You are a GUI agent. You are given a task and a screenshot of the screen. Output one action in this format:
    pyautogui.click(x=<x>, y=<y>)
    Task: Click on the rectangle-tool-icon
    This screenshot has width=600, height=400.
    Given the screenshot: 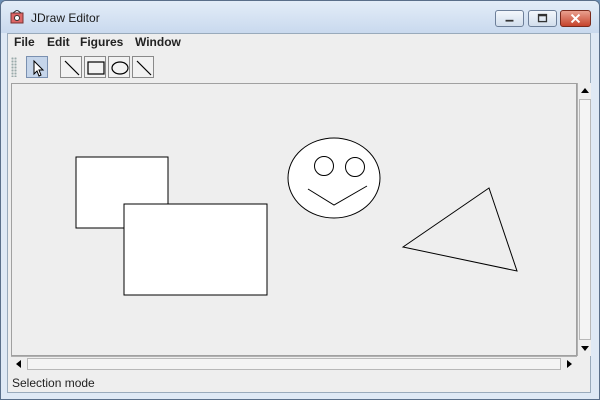 What is the action you would take?
    pyautogui.click(x=96, y=68)
    